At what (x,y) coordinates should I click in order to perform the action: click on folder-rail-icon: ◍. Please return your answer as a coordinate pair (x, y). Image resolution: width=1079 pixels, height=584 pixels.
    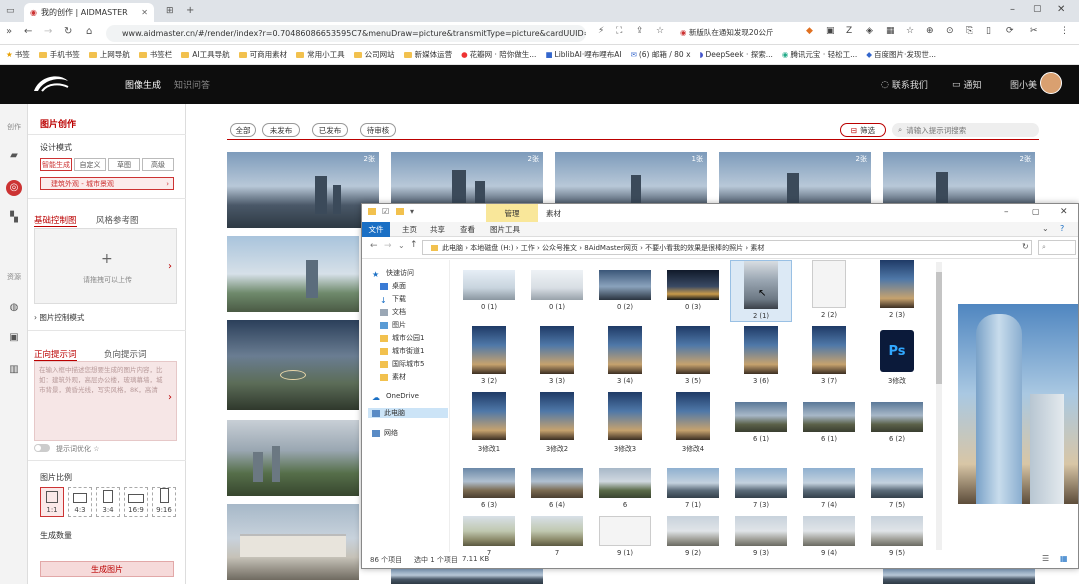
    Looking at the image, I should click on (14, 309).